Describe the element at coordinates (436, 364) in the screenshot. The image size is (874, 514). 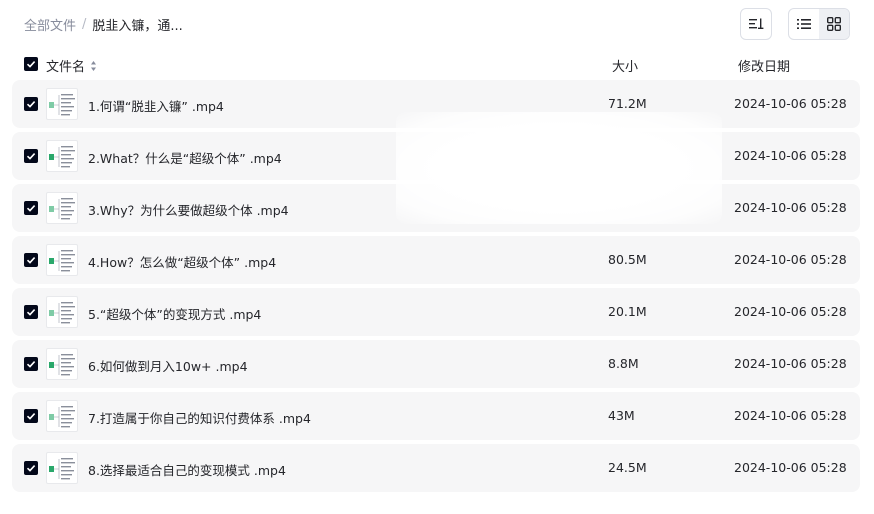
I see `table-row: 6.如何做到月入10w+ .mp4 8.8M 2024-10-06 05:28` at that location.